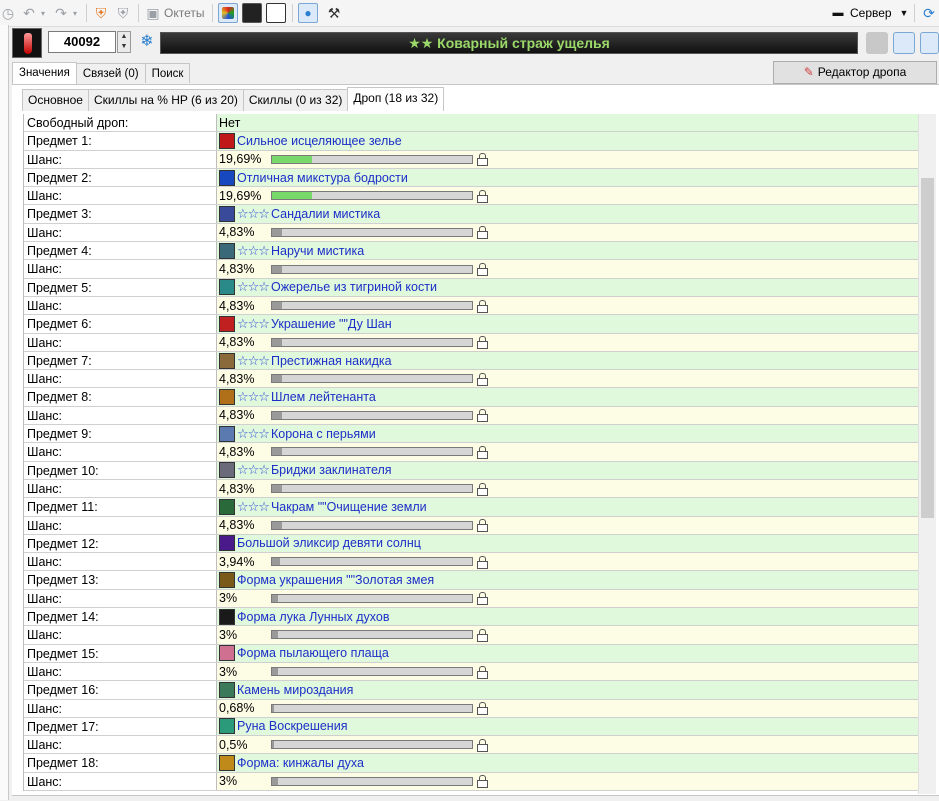 The image size is (939, 801). What do you see at coordinates (331, 323) in the screenshot?
I see `item-name-link: Украшение ""Ду Шан` at bounding box center [331, 323].